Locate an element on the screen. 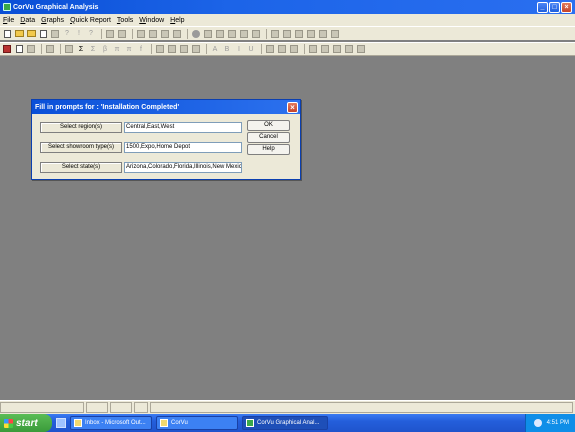  underline-icon: U is located at coordinates (251, 49).